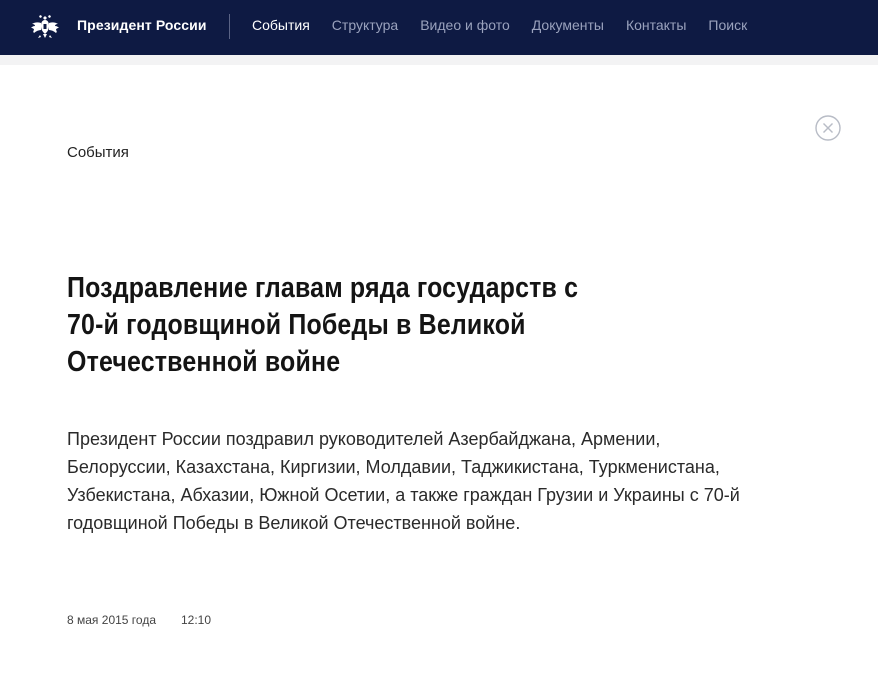 The width and height of the screenshot is (878, 697). What do you see at coordinates (45, 26) in the screenshot?
I see `emblem-icon` at bounding box center [45, 26].